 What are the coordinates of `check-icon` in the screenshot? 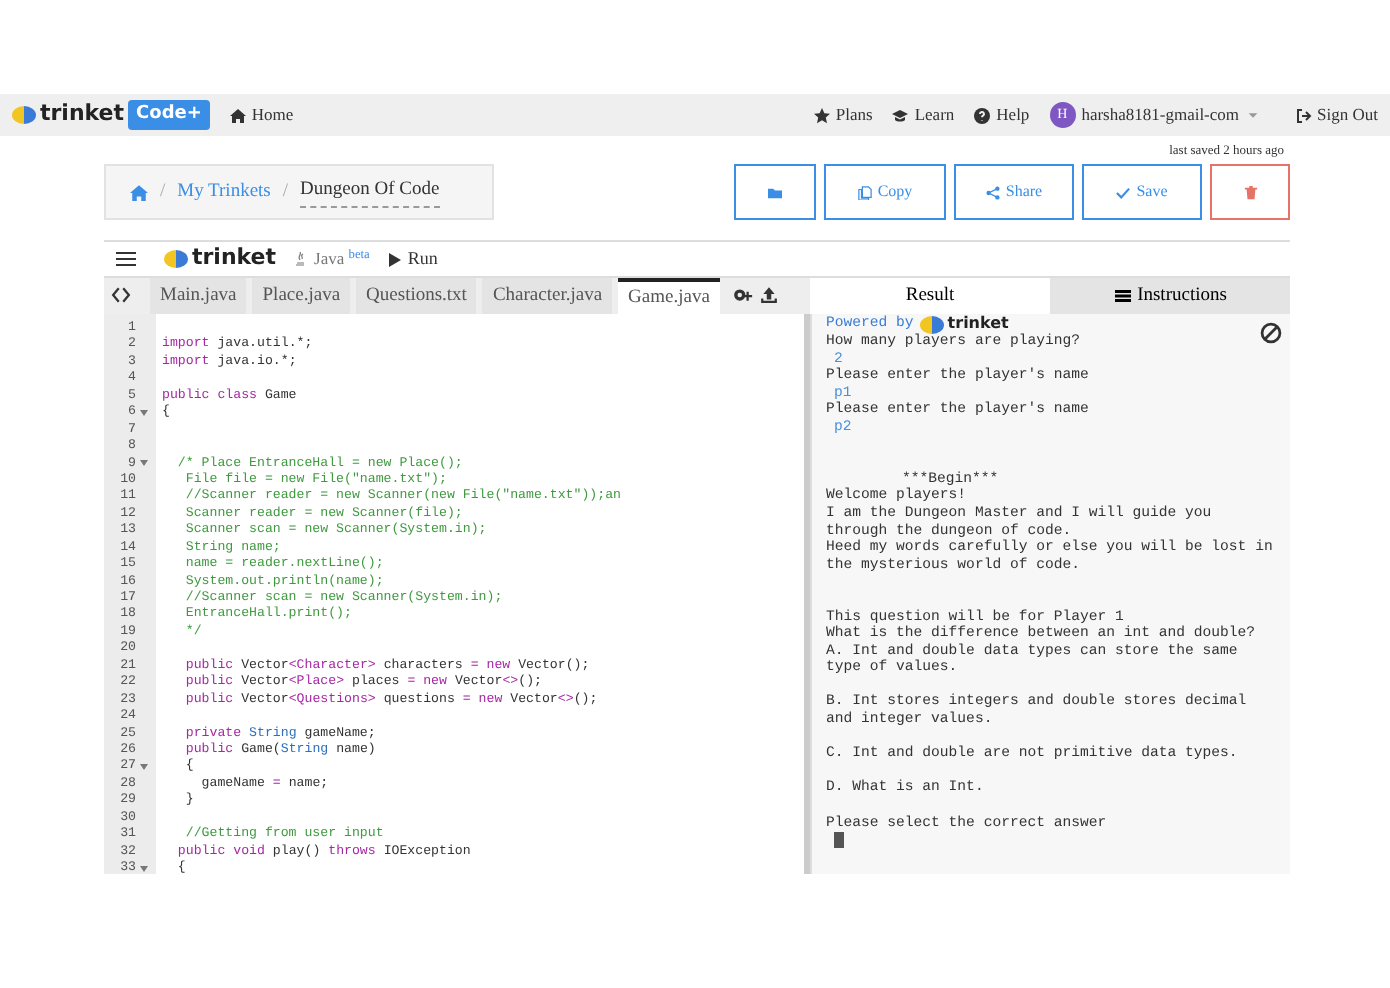 It's located at (1123, 192).